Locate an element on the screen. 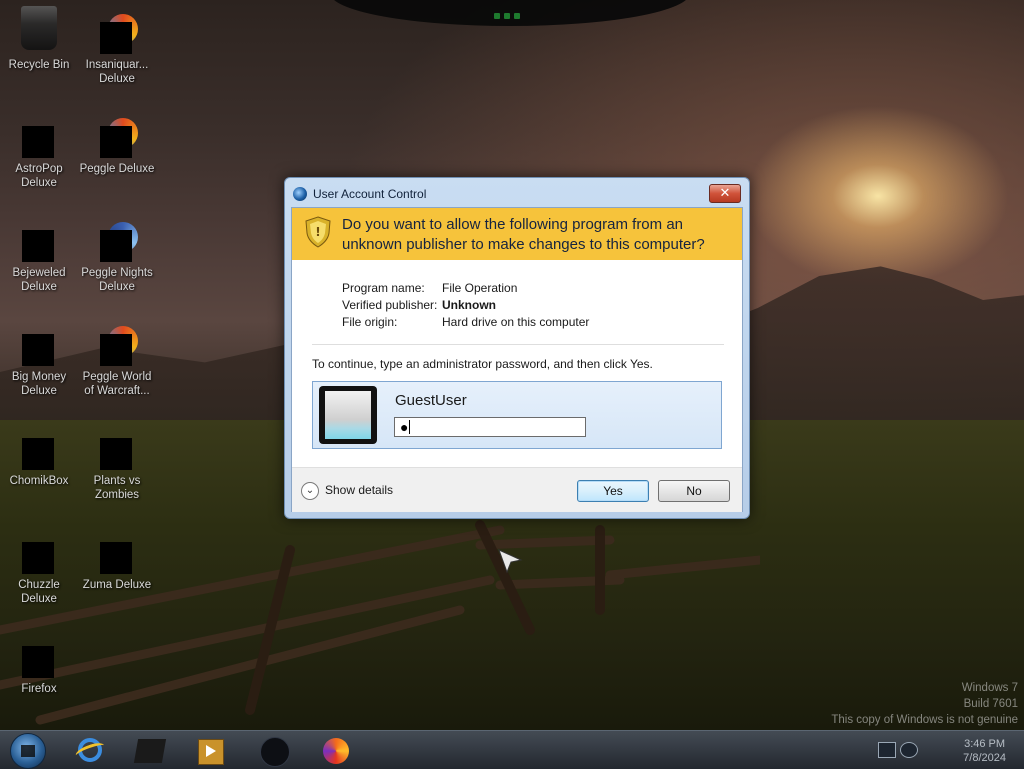 The width and height of the screenshot is (1024, 769). uac-titlebar: User Account Control is located at coordinates (359, 194).